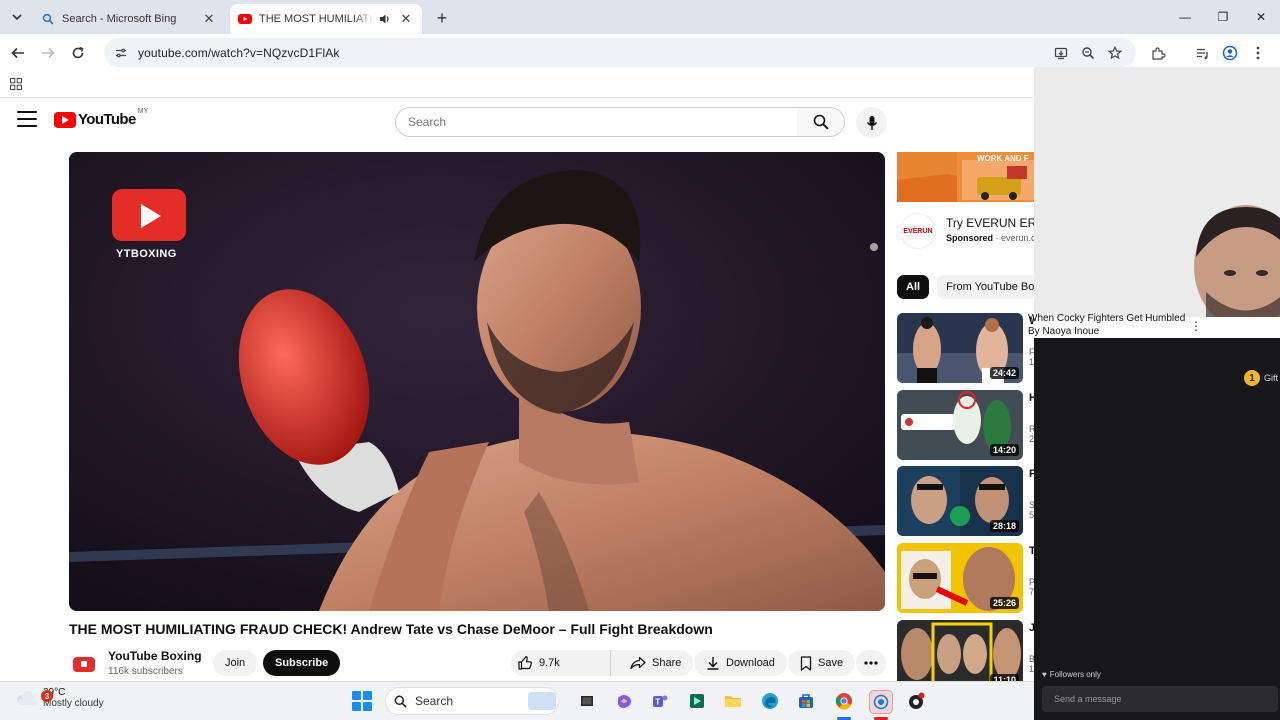 The image size is (1280, 720). I want to click on gift-label: Gift, so click(1271, 378).